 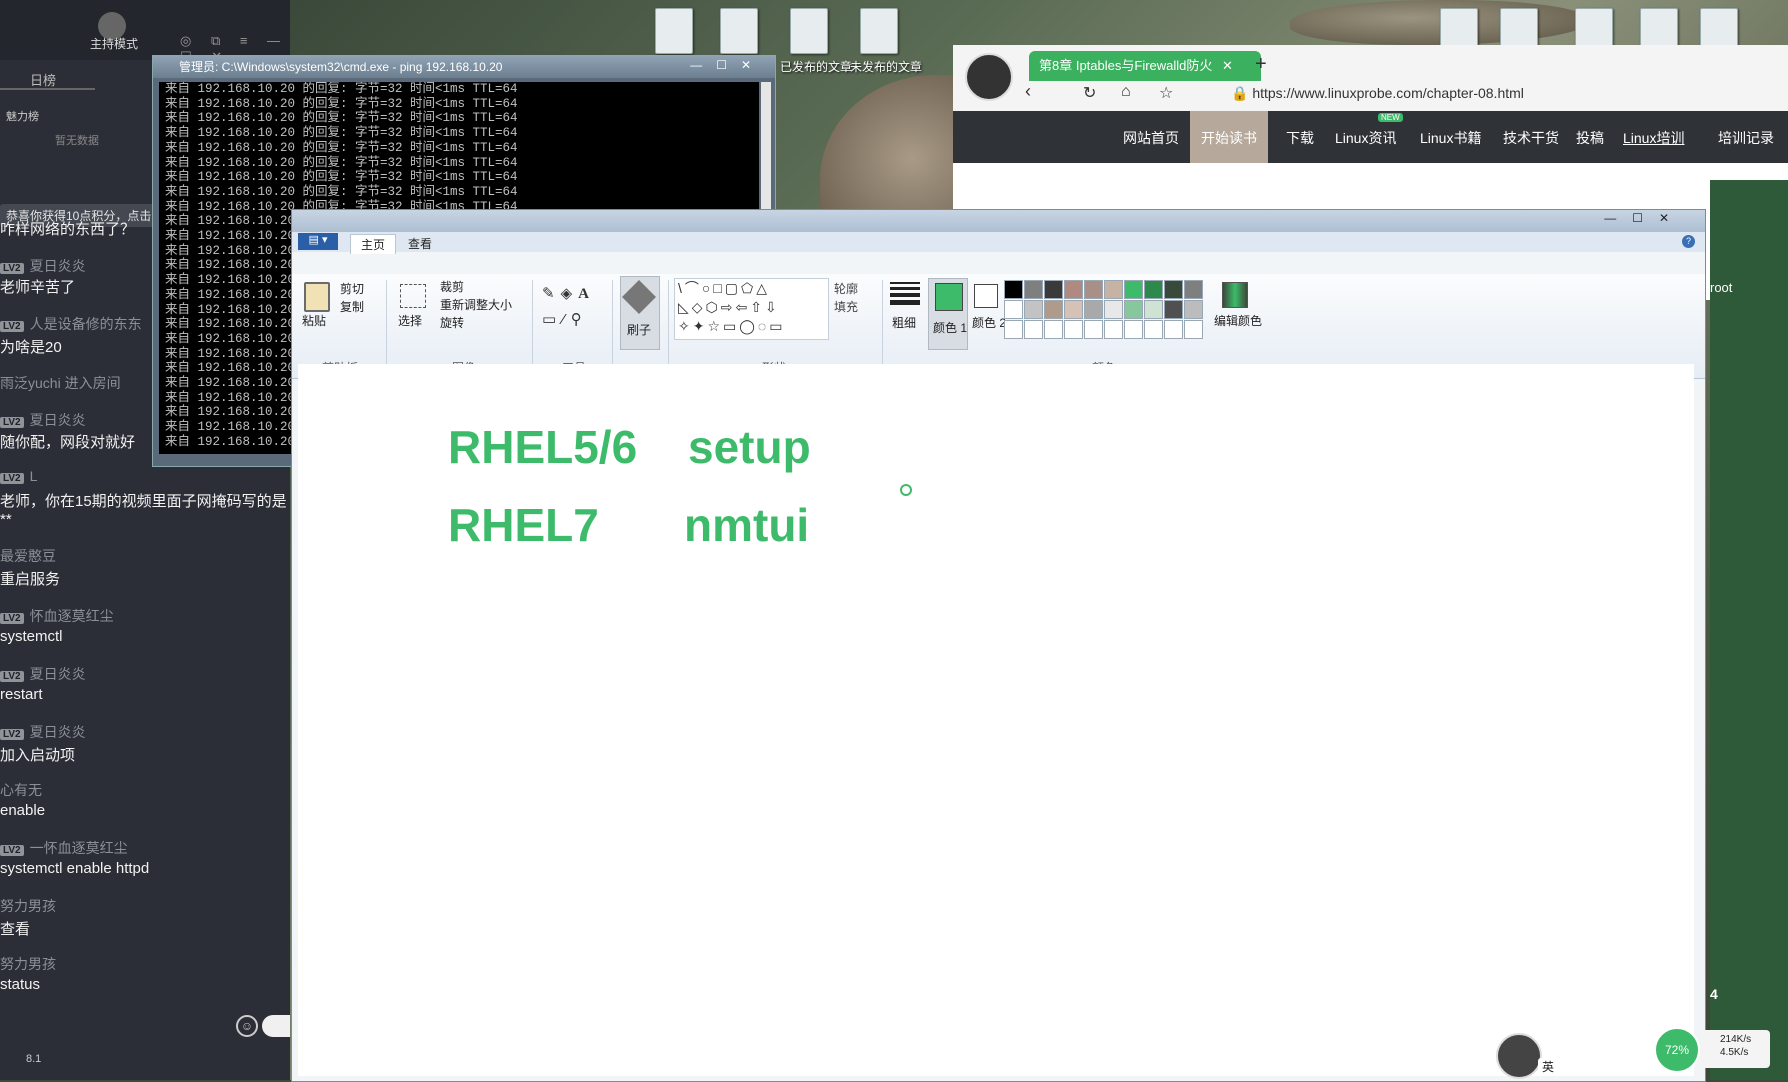 What do you see at coordinates (579, 319) in the screenshot?
I see `magnifier-icon: ⚲` at bounding box center [579, 319].